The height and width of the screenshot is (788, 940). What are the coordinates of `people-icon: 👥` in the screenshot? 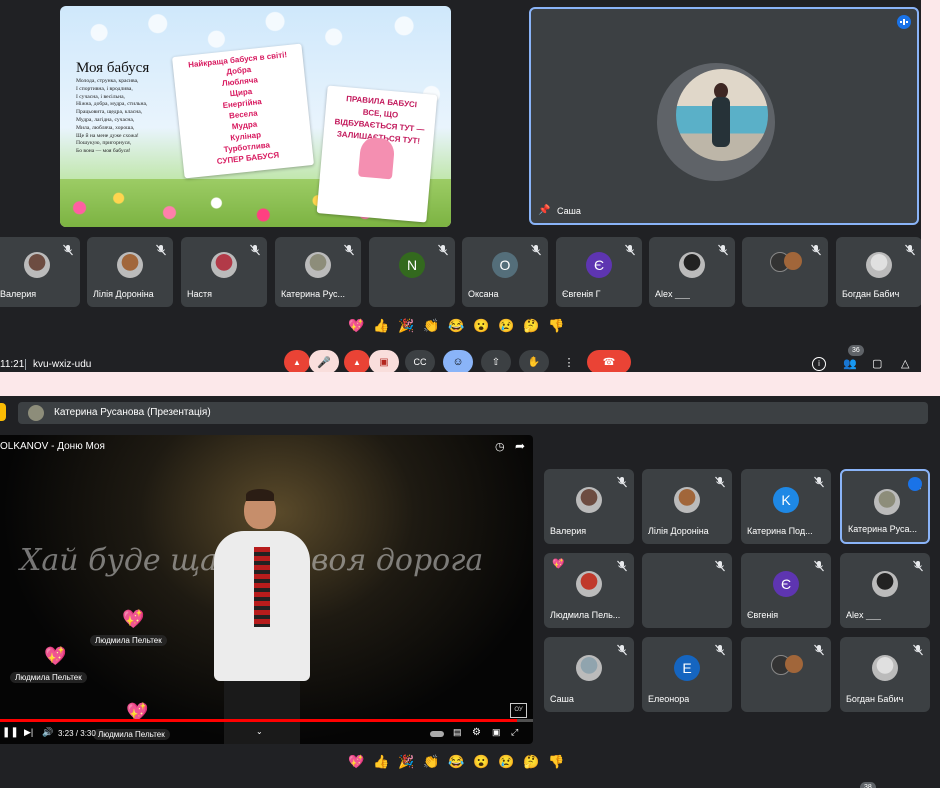 It's located at (850, 363).